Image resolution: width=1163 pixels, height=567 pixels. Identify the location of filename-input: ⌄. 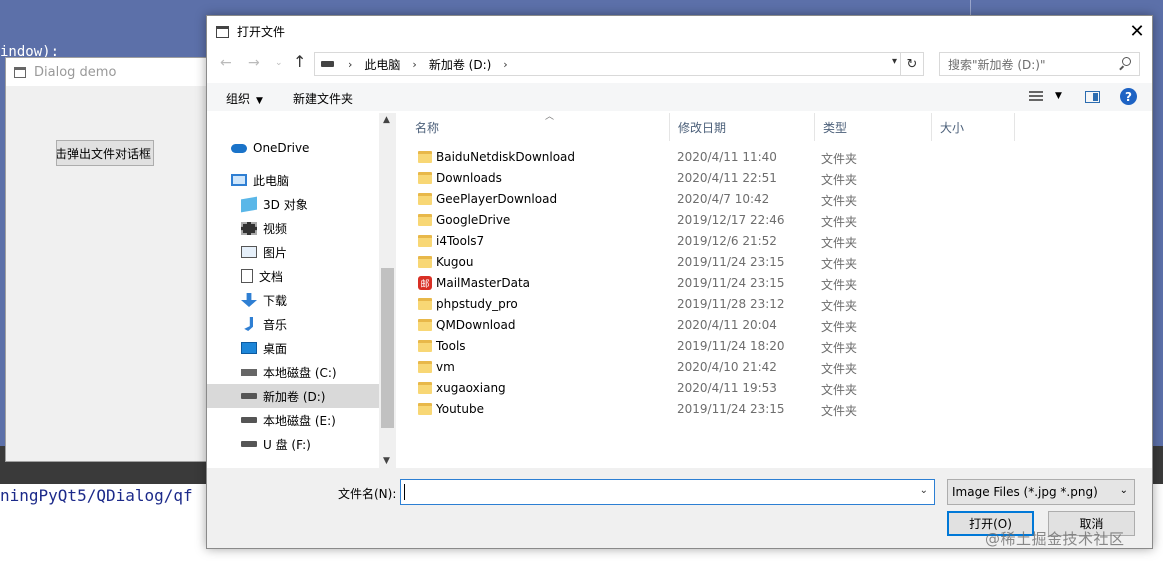
(667, 492).